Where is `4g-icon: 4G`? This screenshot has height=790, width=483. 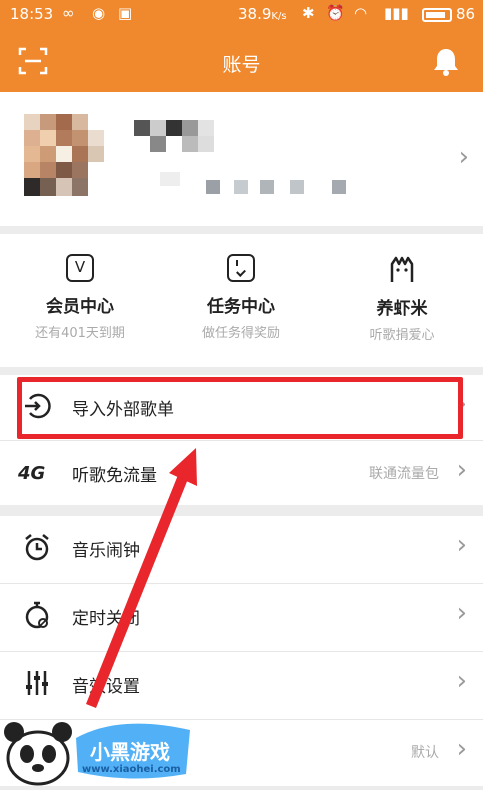 4g-icon: 4G is located at coordinates (32, 473).